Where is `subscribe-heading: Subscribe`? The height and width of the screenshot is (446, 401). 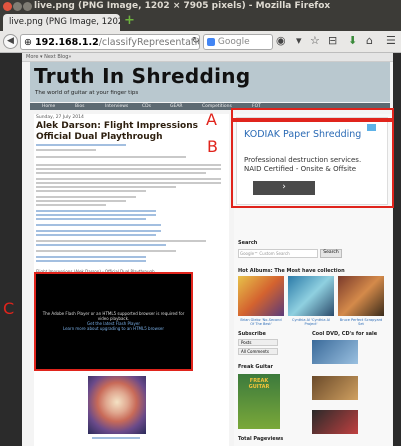 subscribe-heading: Subscribe is located at coordinates (252, 334).